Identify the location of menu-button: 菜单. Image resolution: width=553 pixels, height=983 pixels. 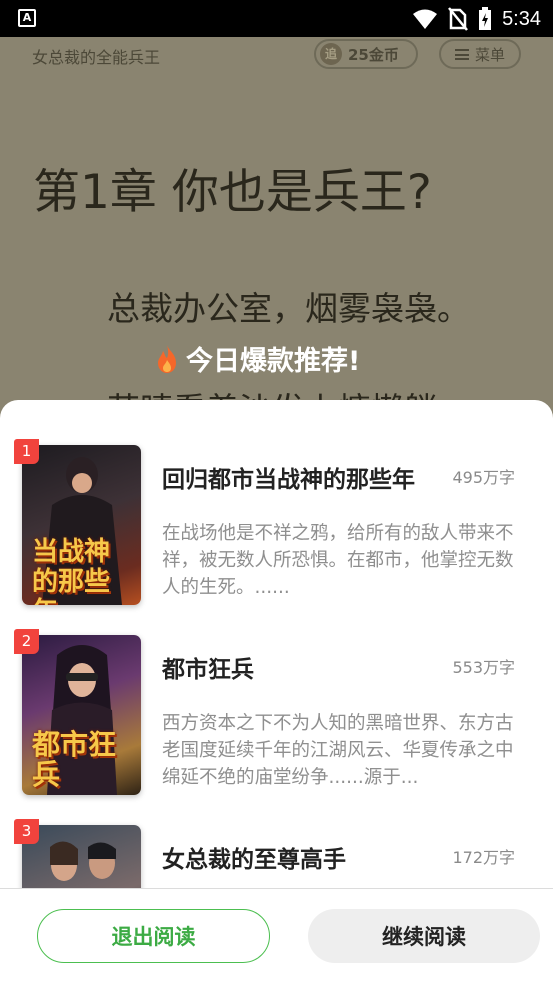
(480, 54).